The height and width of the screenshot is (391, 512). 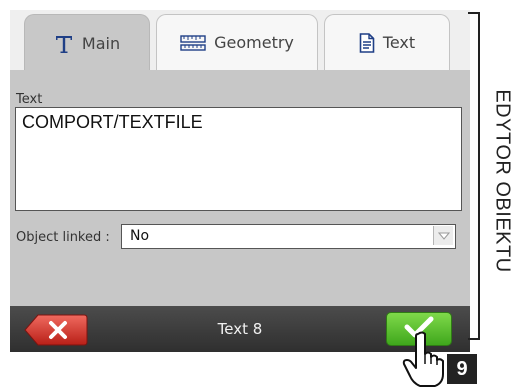 I want to click on text-field-label: Text, so click(x=29, y=99).